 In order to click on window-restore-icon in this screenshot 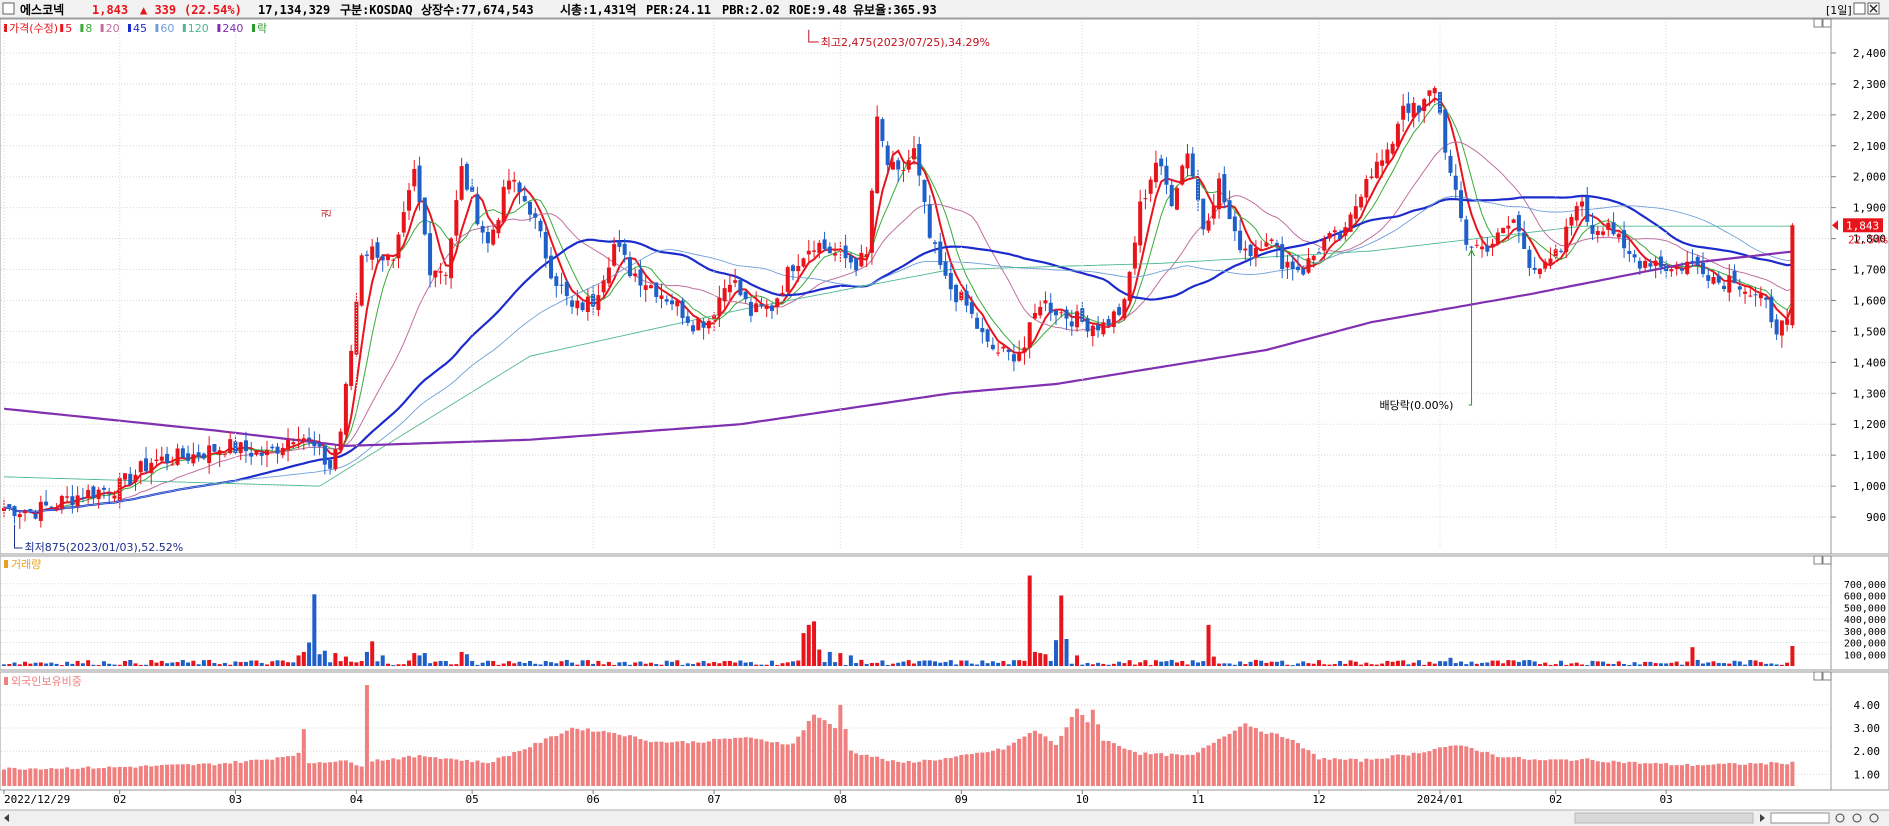, I will do `click(1859, 8)`.